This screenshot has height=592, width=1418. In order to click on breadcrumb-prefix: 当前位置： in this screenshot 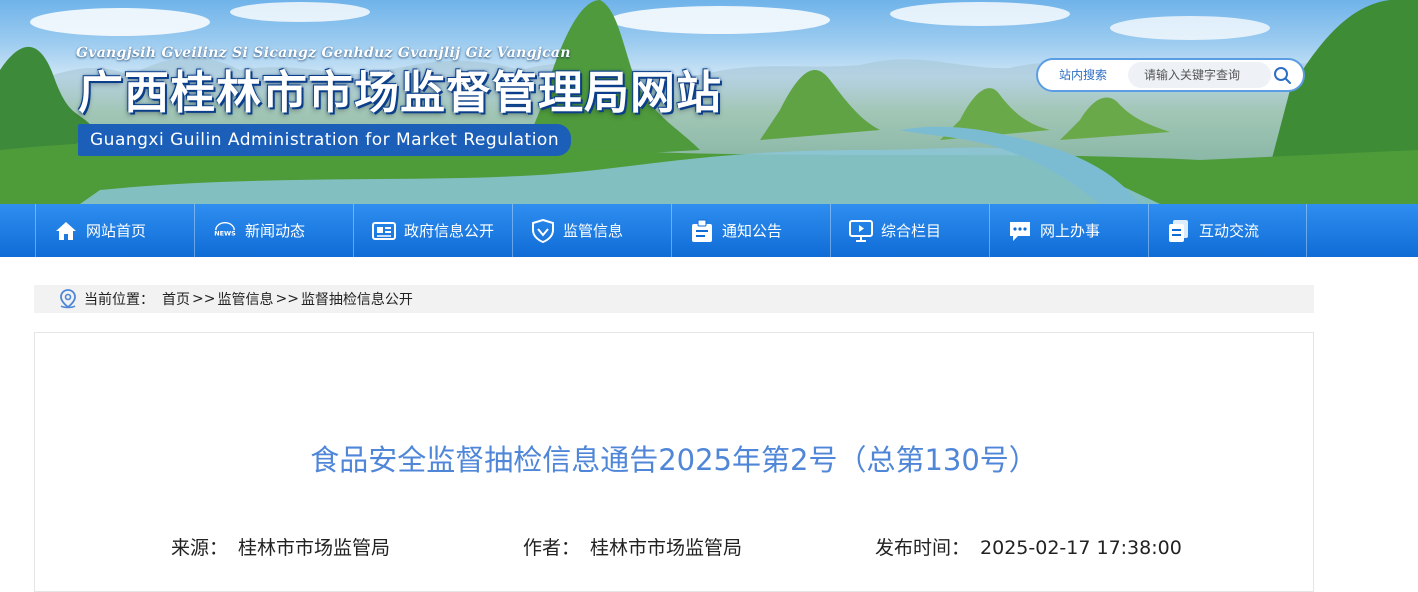, I will do `click(119, 300)`.